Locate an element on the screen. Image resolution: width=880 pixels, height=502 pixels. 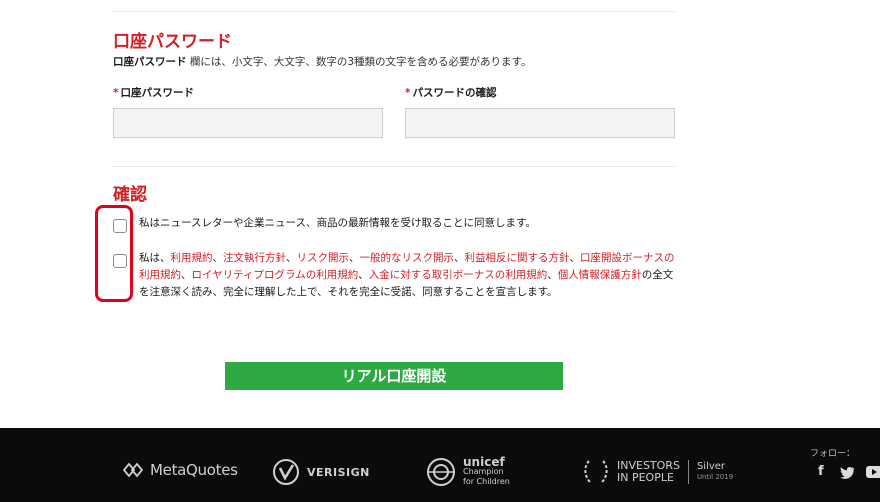
facebook-icon: f is located at coordinates (821, 471).